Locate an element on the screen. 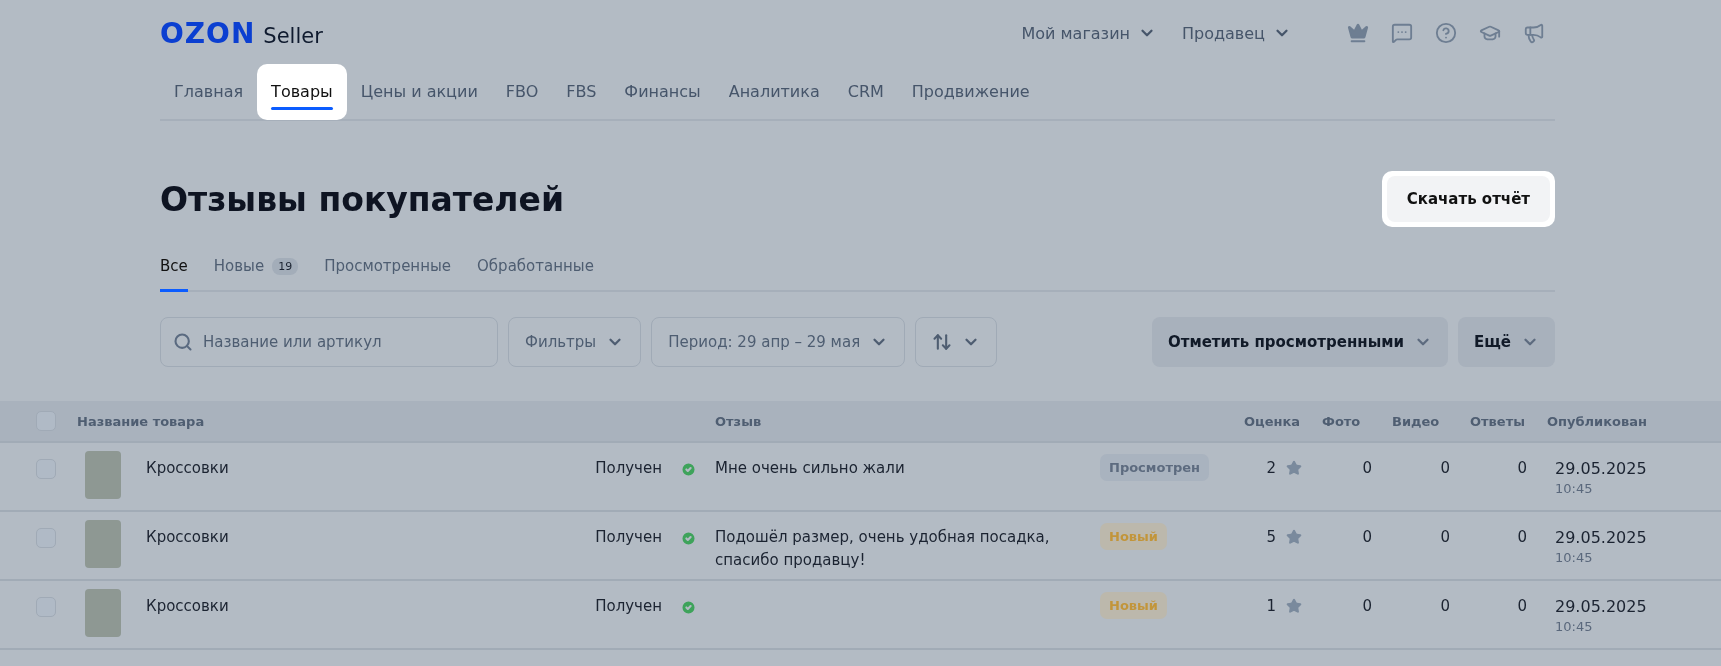  rating-value: 5 is located at coordinates (1271, 537).